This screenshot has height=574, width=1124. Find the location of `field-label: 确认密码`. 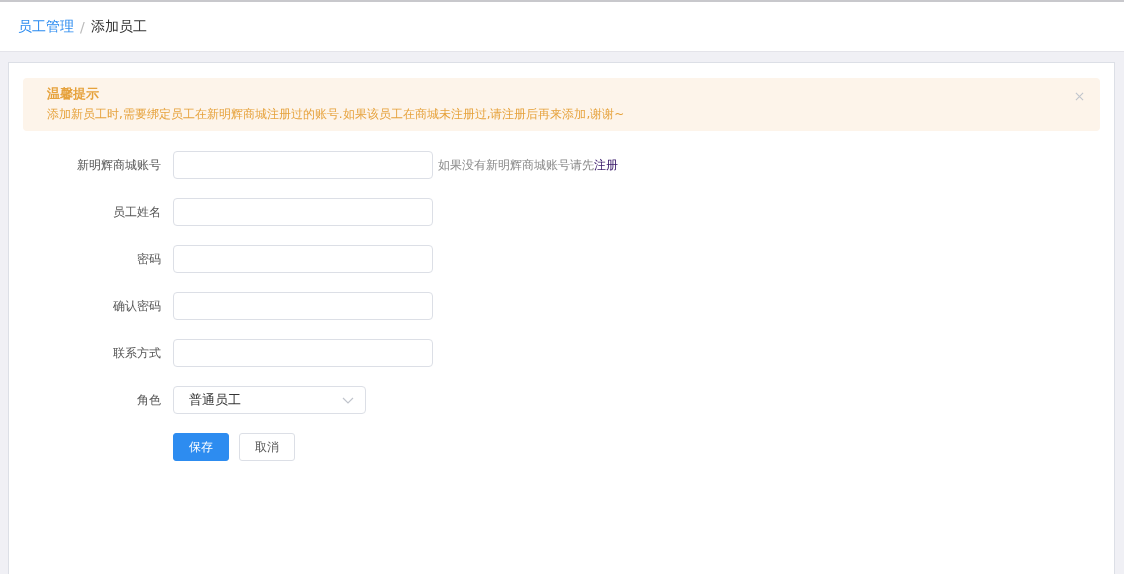

field-label: 确认密码 is located at coordinates (137, 306).